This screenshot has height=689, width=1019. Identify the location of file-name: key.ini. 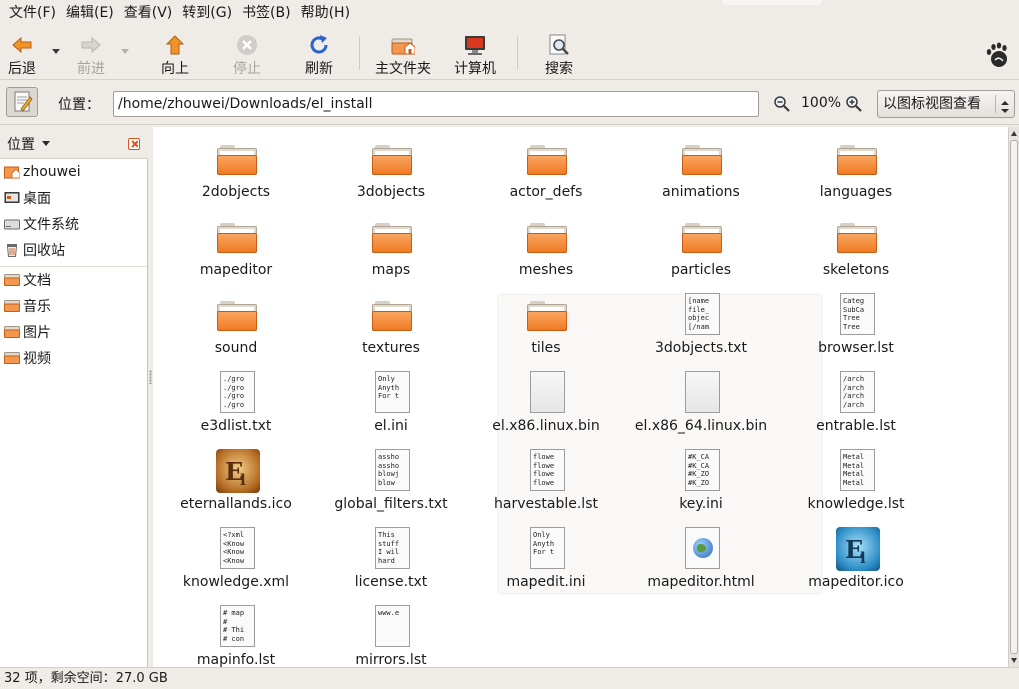
(701, 504).